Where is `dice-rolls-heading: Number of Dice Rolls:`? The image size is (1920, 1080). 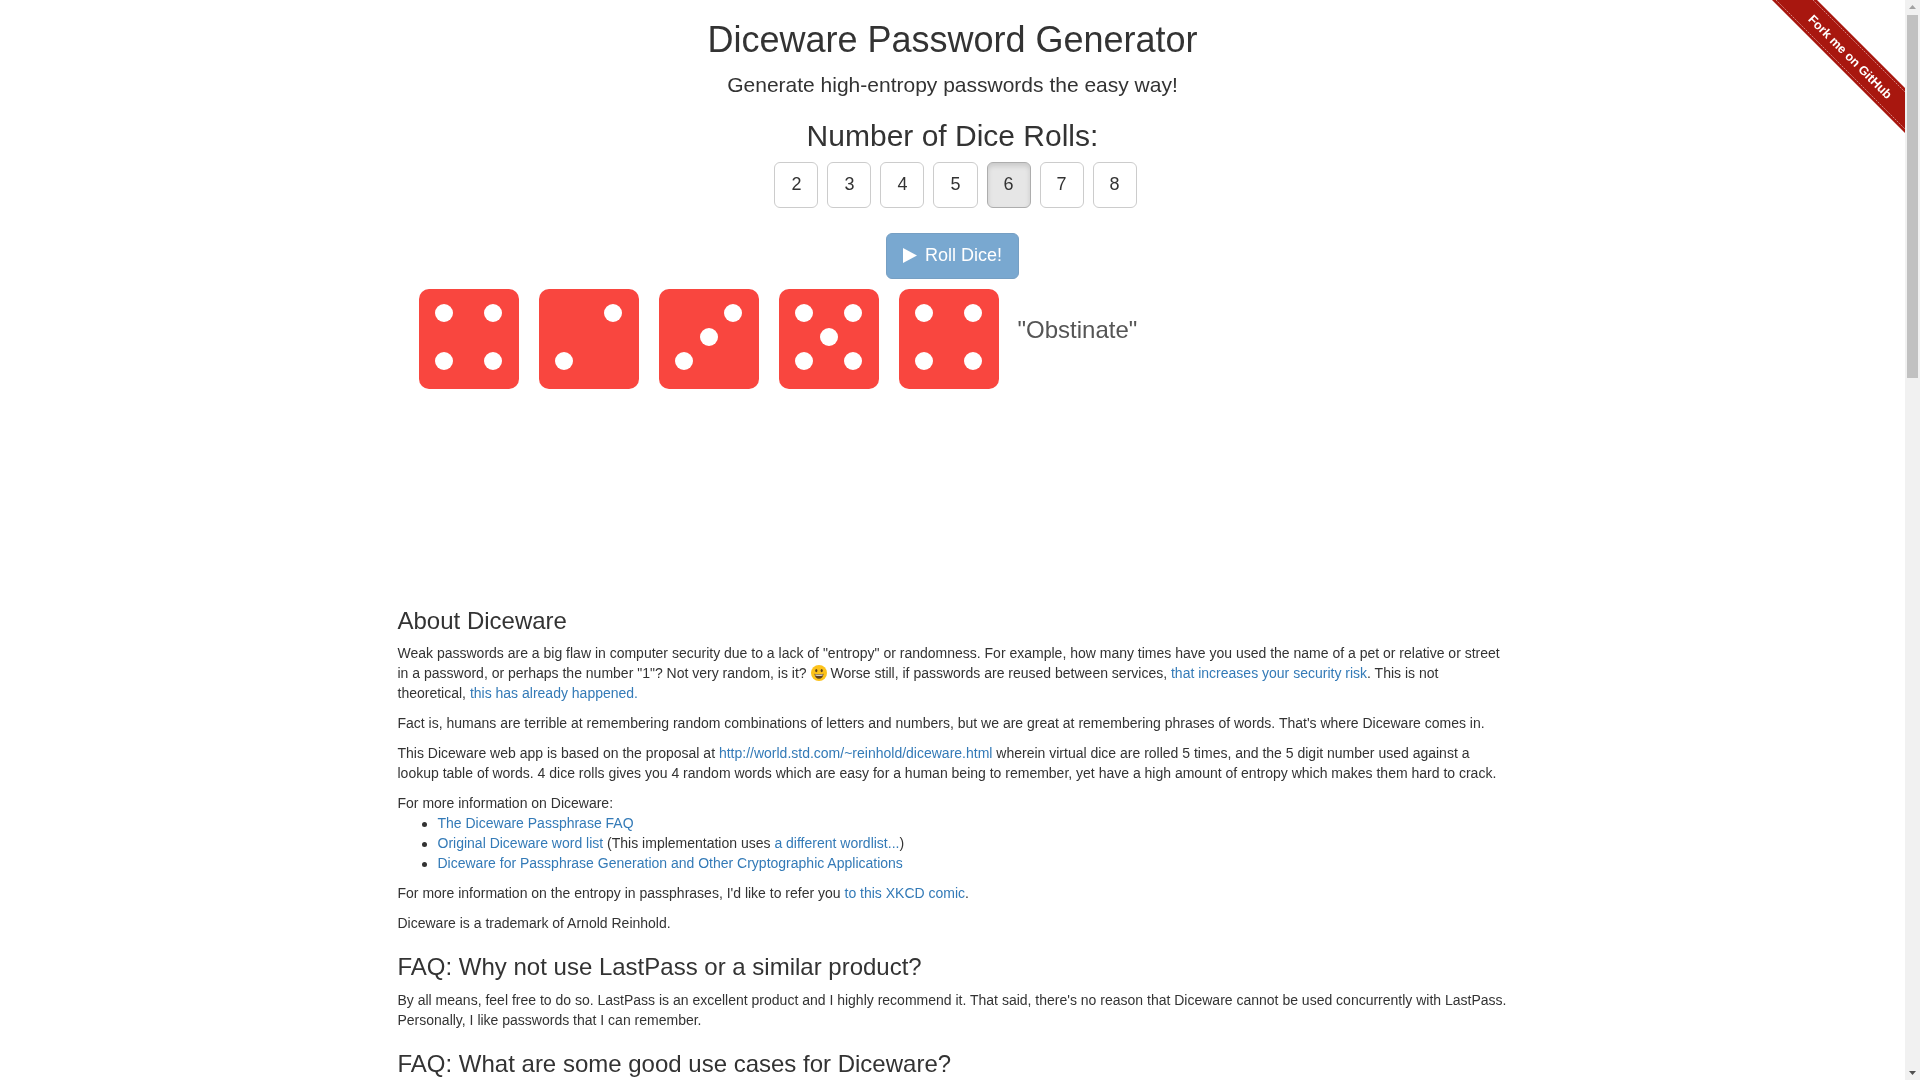 dice-rolls-heading: Number of Dice Rolls: is located at coordinates (952, 135).